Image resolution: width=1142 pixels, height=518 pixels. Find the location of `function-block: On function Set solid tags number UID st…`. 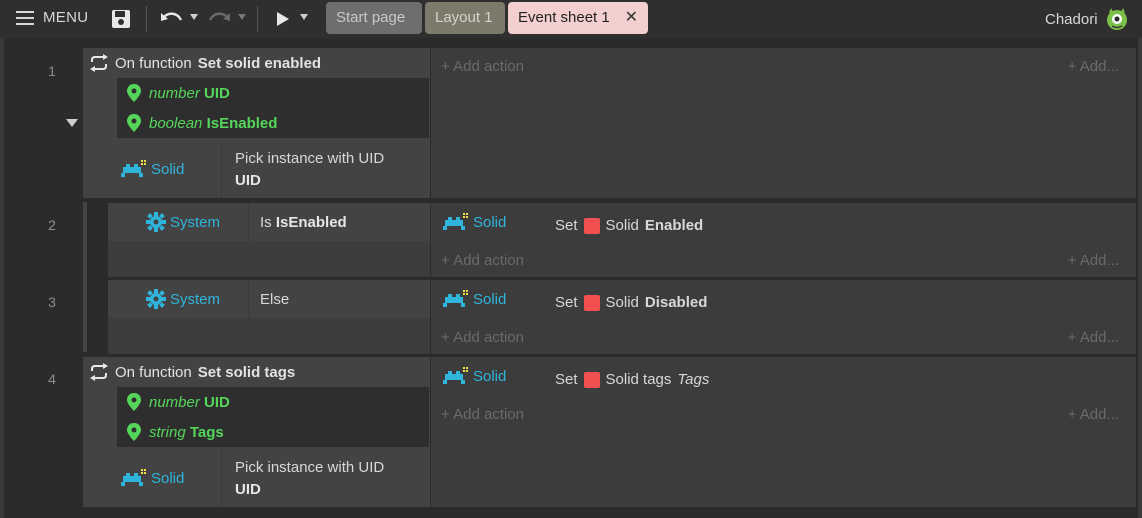

function-block: On function Set solid tags number UID st… is located at coordinates (256, 432).